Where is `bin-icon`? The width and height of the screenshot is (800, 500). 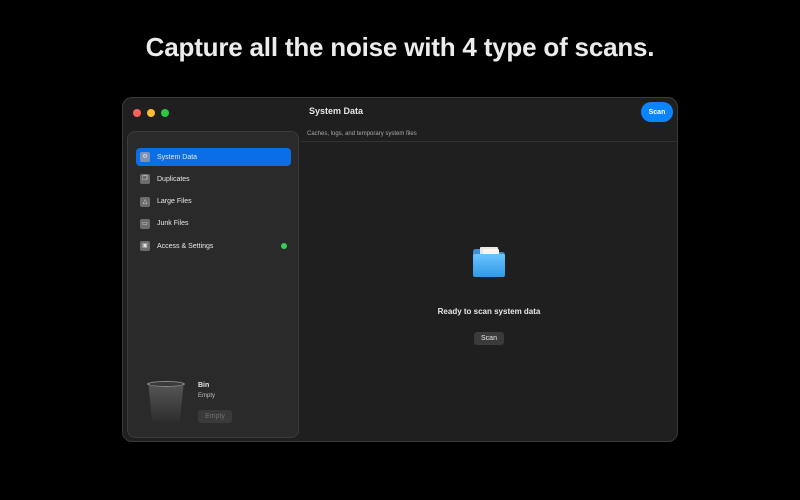 bin-icon is located at coordinates (166, 402).